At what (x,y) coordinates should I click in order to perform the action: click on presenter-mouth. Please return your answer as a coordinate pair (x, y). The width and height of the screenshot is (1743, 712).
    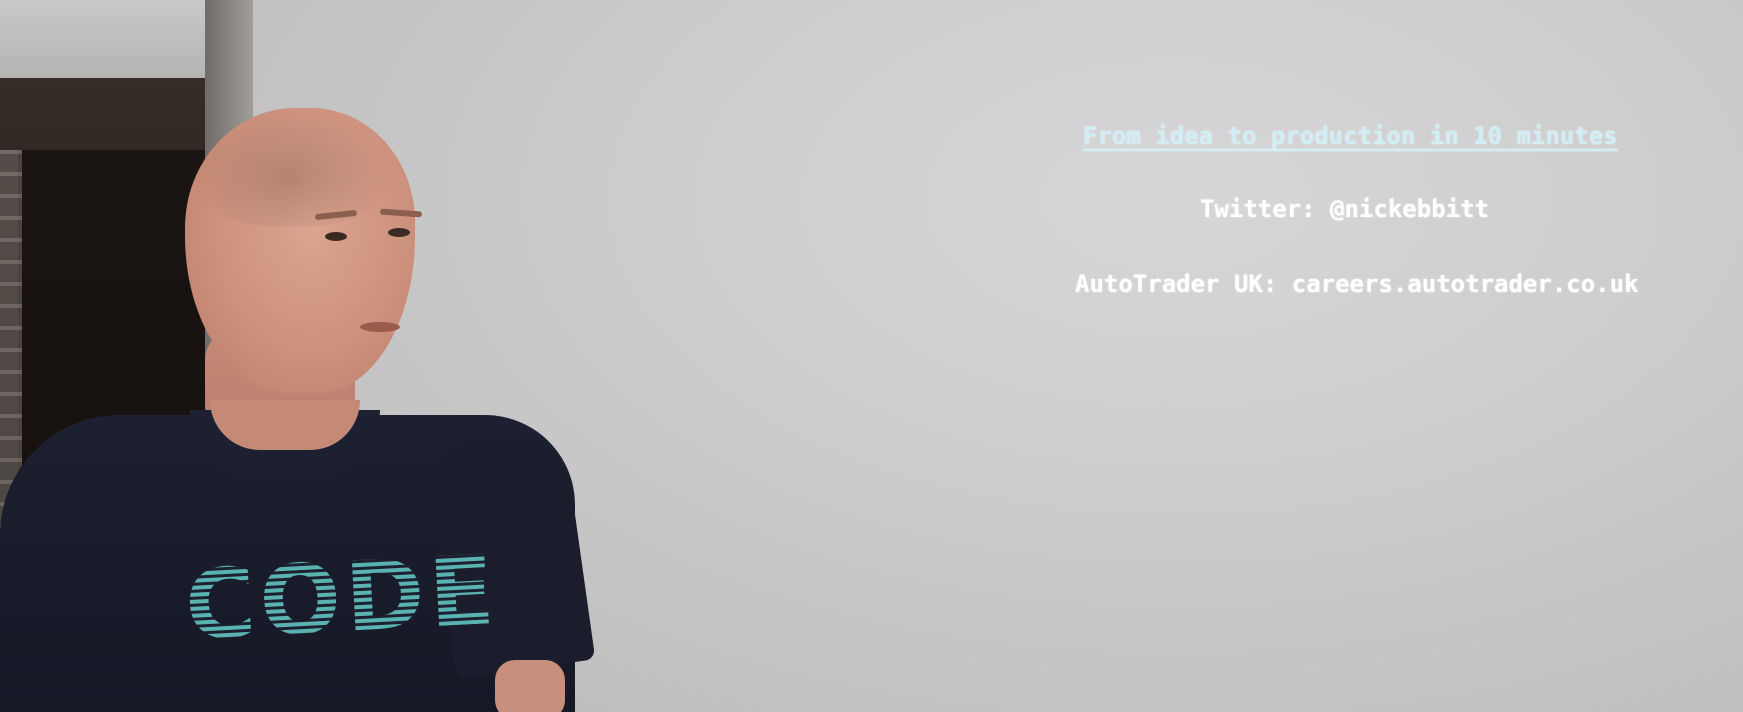
    Looking at the image, I should click on (380, 327).